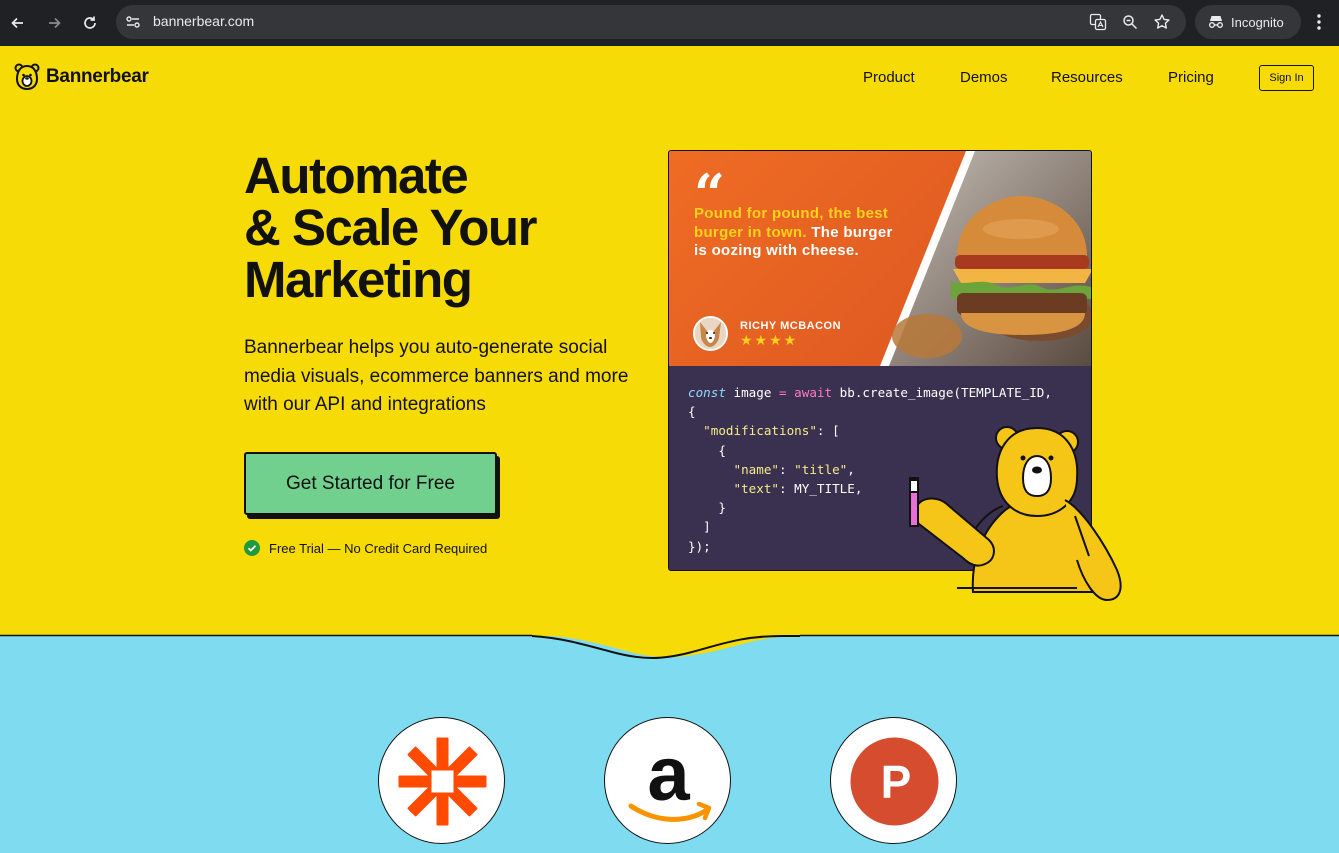 This screenshot has height=853, width=1339. Describe the element at coordinates (668, 774) in the screenshot. I see `svg-text: a` at that location.